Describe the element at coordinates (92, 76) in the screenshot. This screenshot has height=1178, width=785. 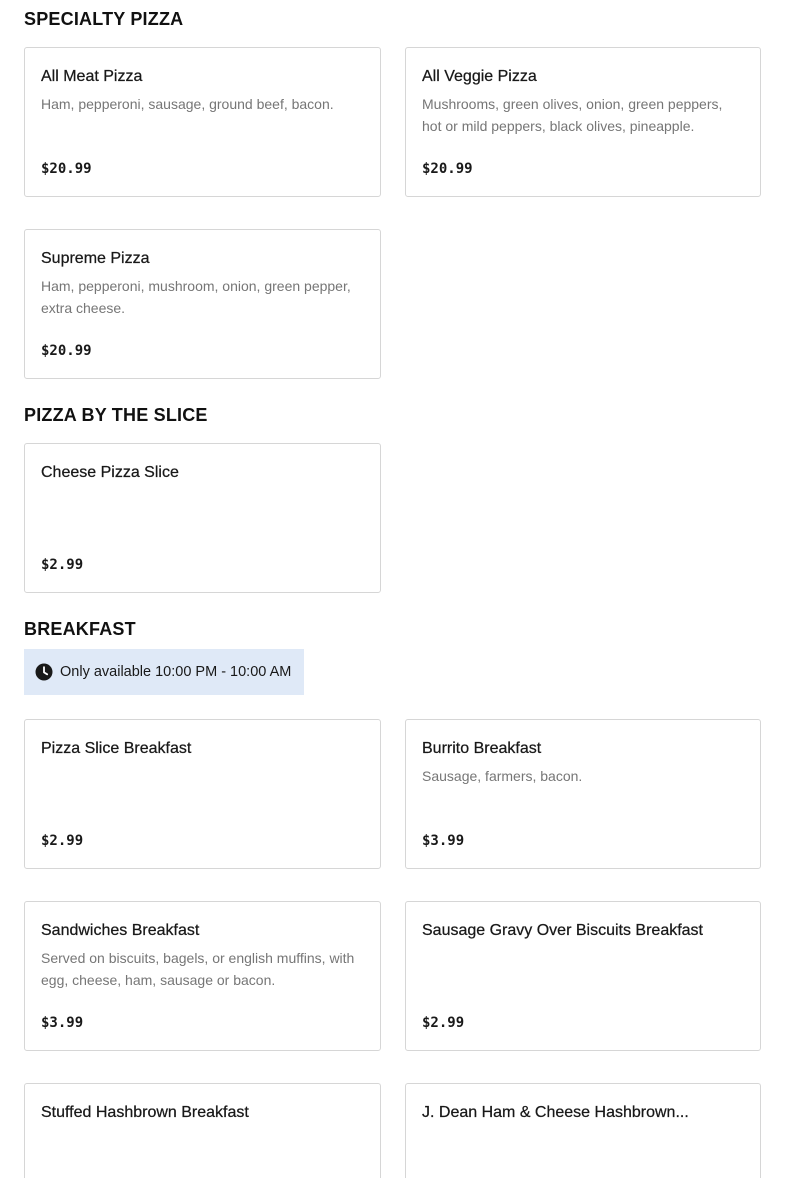
I see `menu-item-name: All Meat Pizza` at that location.